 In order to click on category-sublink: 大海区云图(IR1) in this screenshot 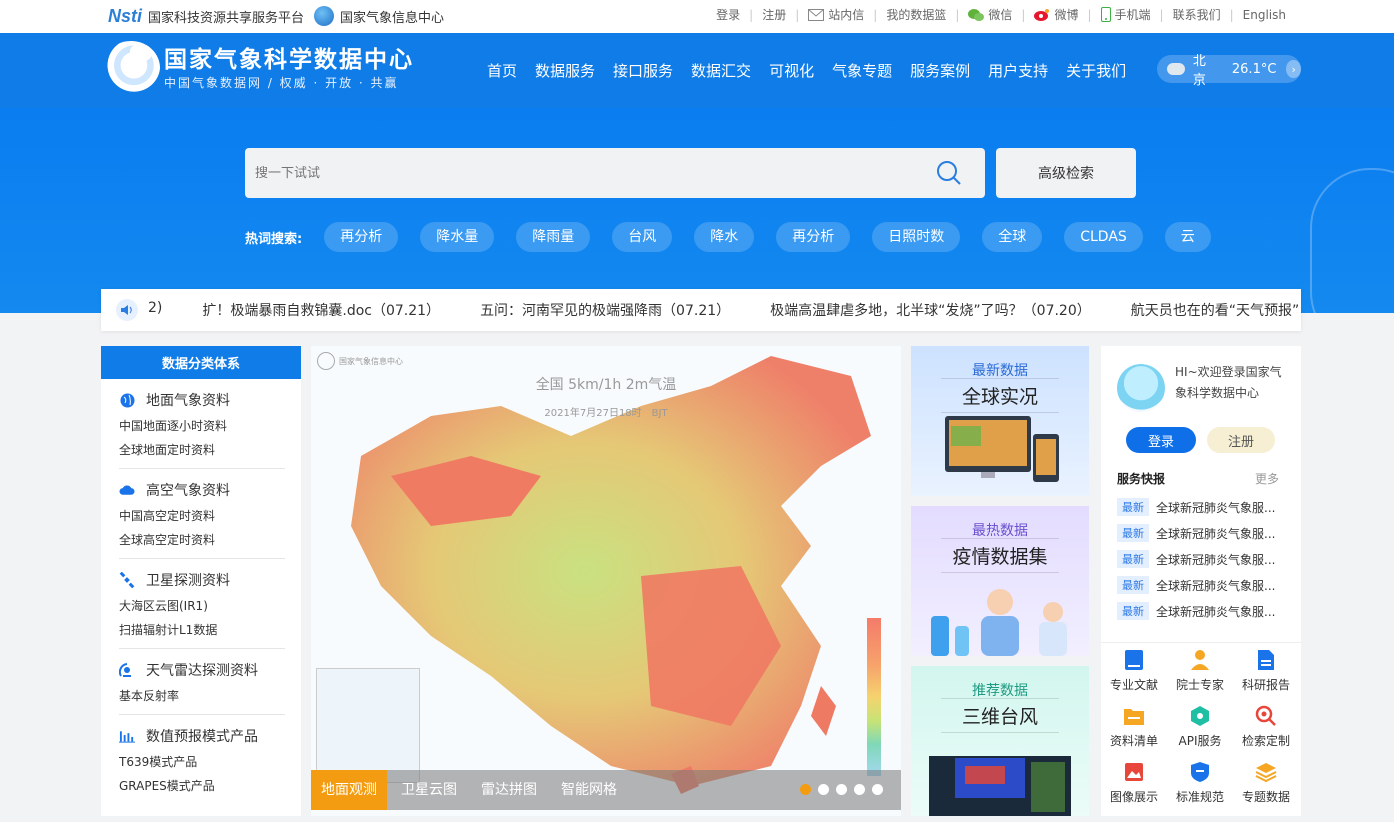, I will do `click(202, 606)`.